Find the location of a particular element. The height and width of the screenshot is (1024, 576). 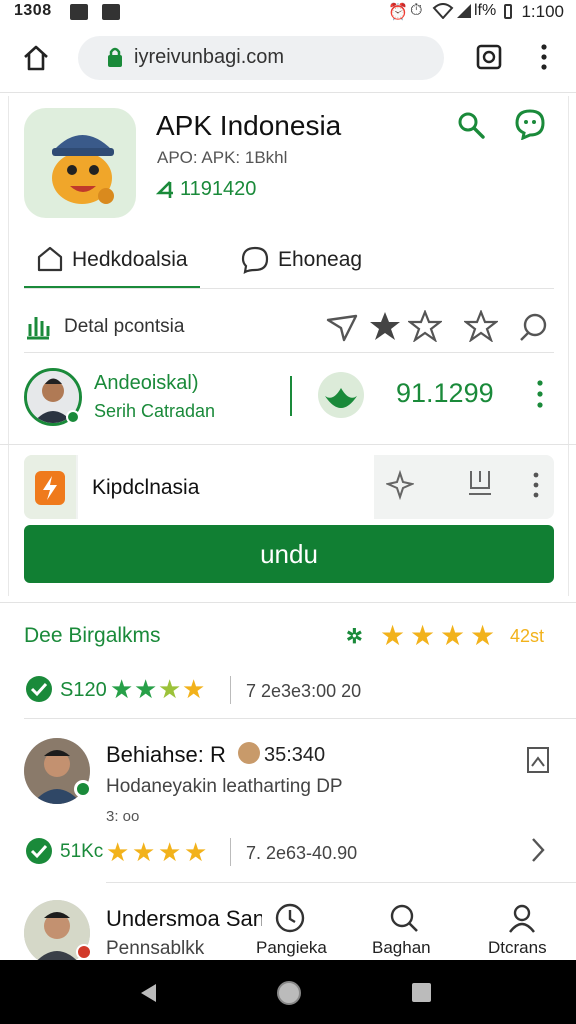

share-icon is located at coordinates (342, 327).